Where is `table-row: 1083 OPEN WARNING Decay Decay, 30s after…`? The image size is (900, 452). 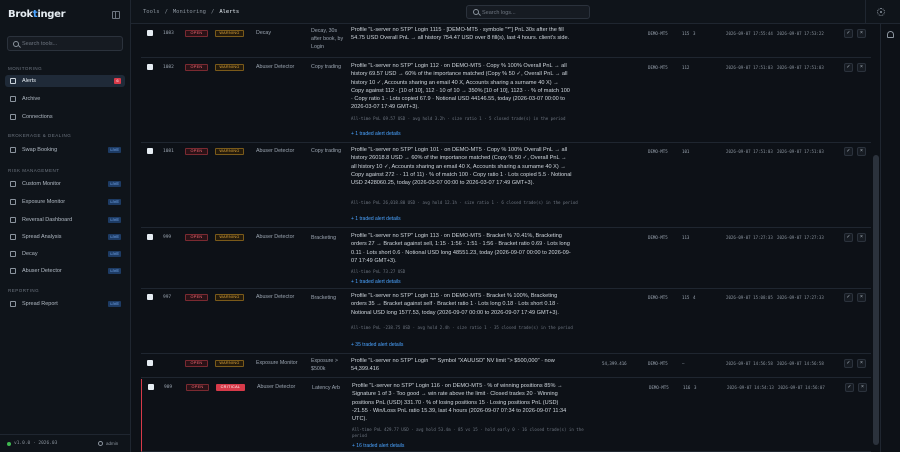 table-row: 1083 OPEN WARNING Decay Decay, 30s after… is located at coordinates (506, 41).